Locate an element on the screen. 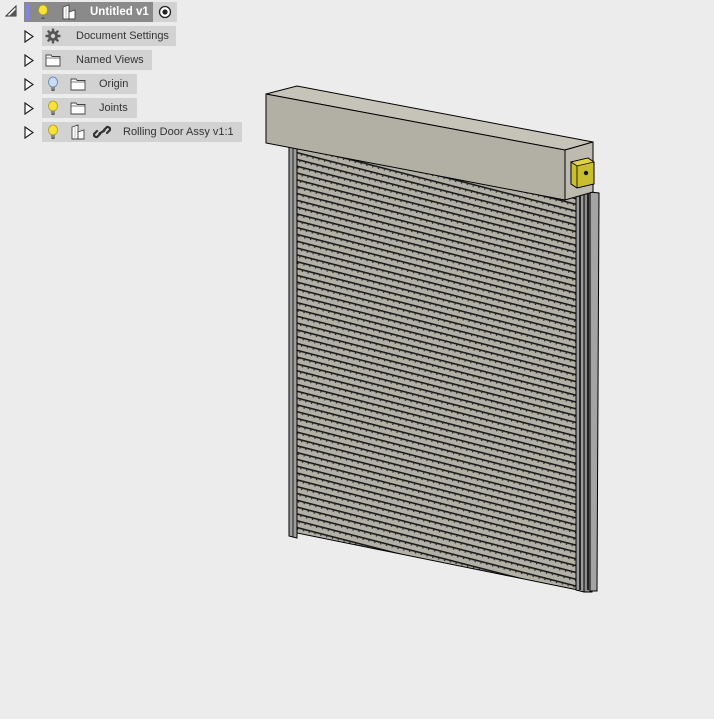  activate-component-radio is located at coordinates (165, 12).